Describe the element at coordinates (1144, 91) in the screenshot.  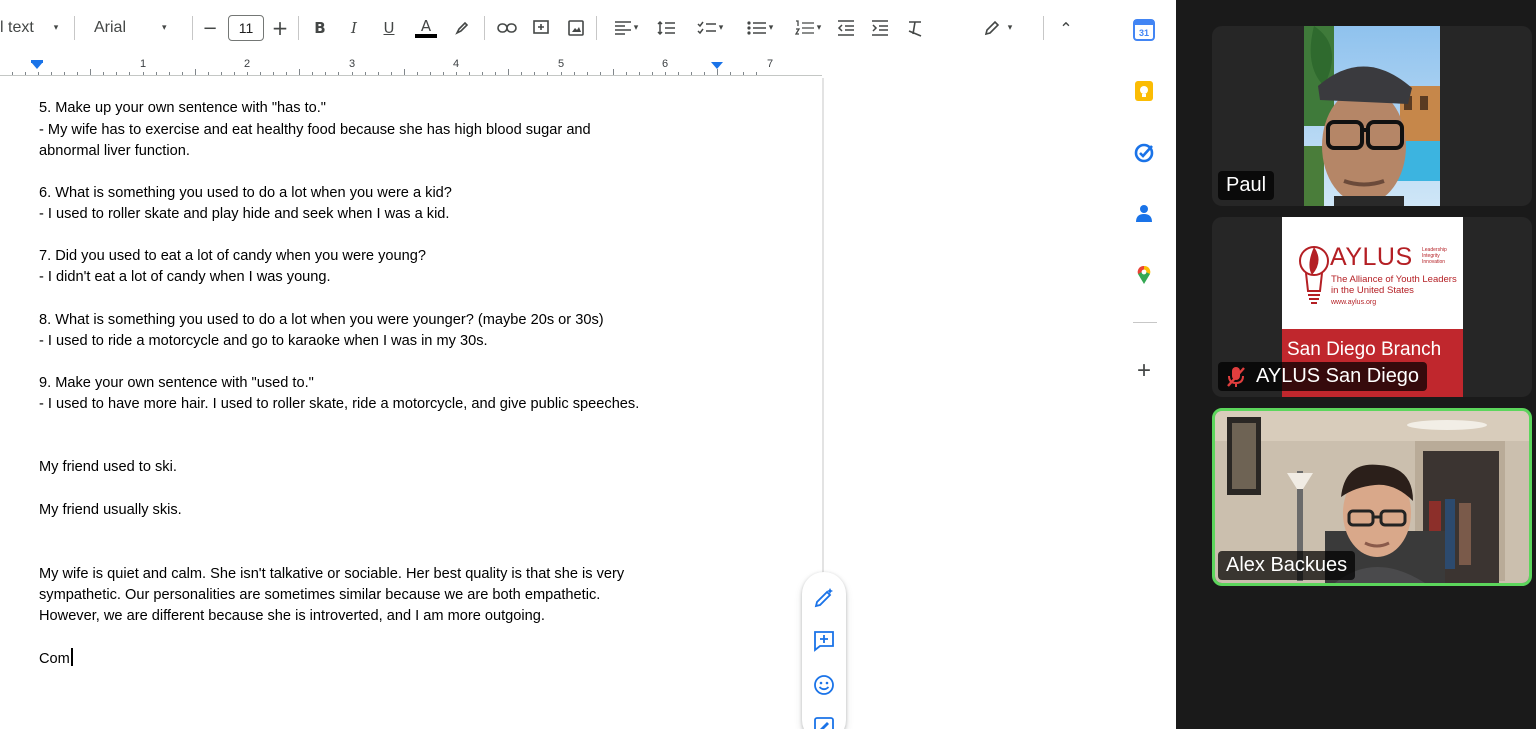
I see `keep-icon` at that location.